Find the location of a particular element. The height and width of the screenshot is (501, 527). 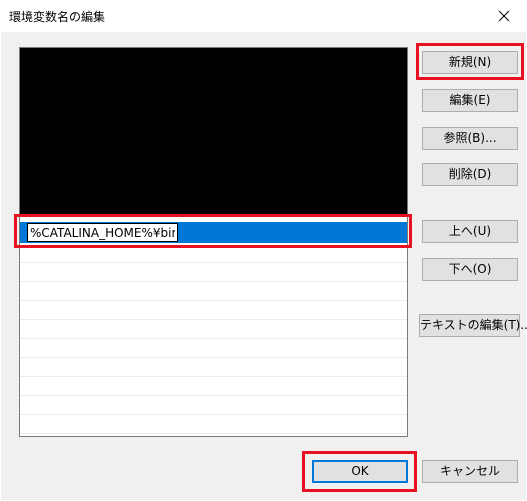

new-button: 新規(N) is located at coordinates (470, 62).